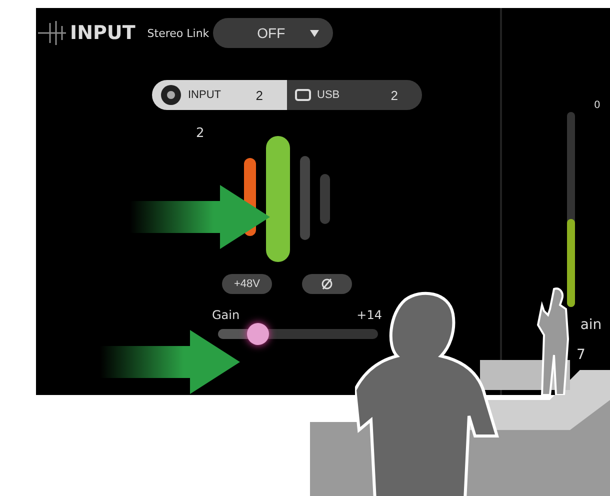 The width and height of the screenshot is (610, 496). I want to click on stereo-link-label: Stereo Link, so click(178, 33).